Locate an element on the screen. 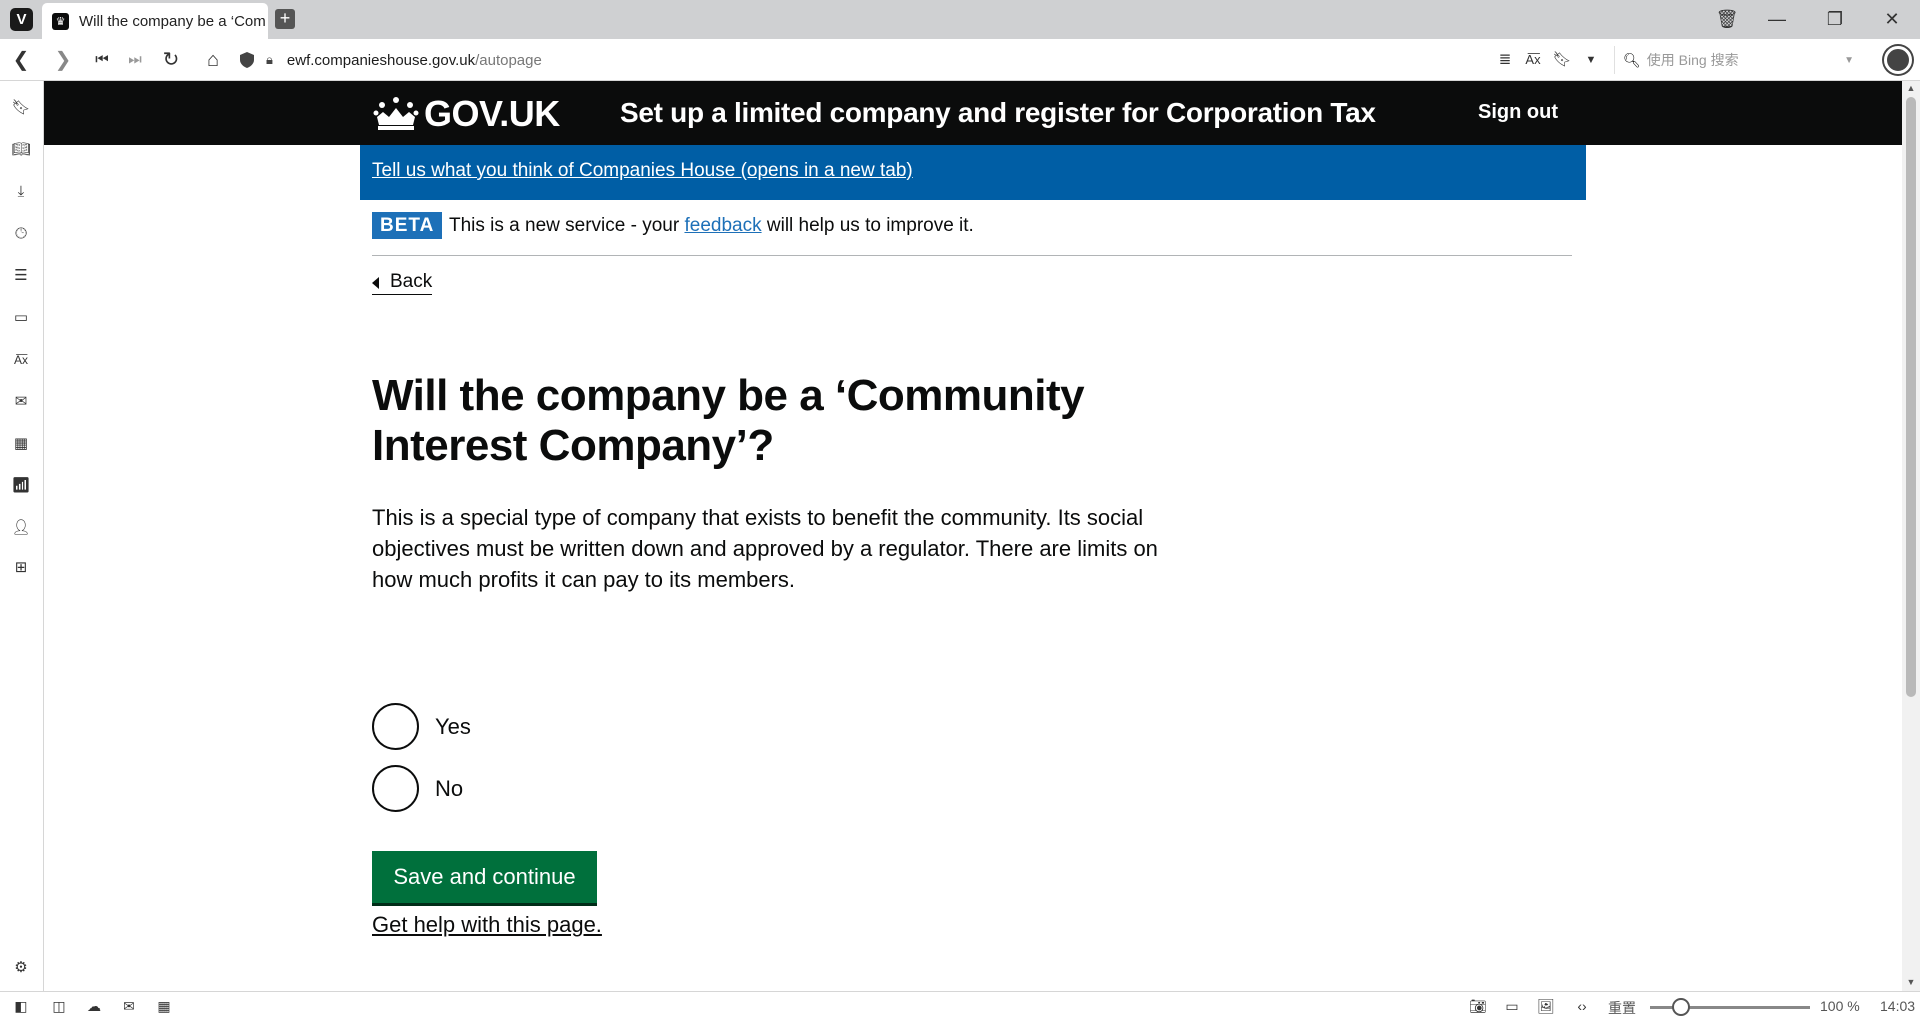 This screenshot has height=1020, width=1920. beta-tag: BETA is located at coordinates (407, 225).